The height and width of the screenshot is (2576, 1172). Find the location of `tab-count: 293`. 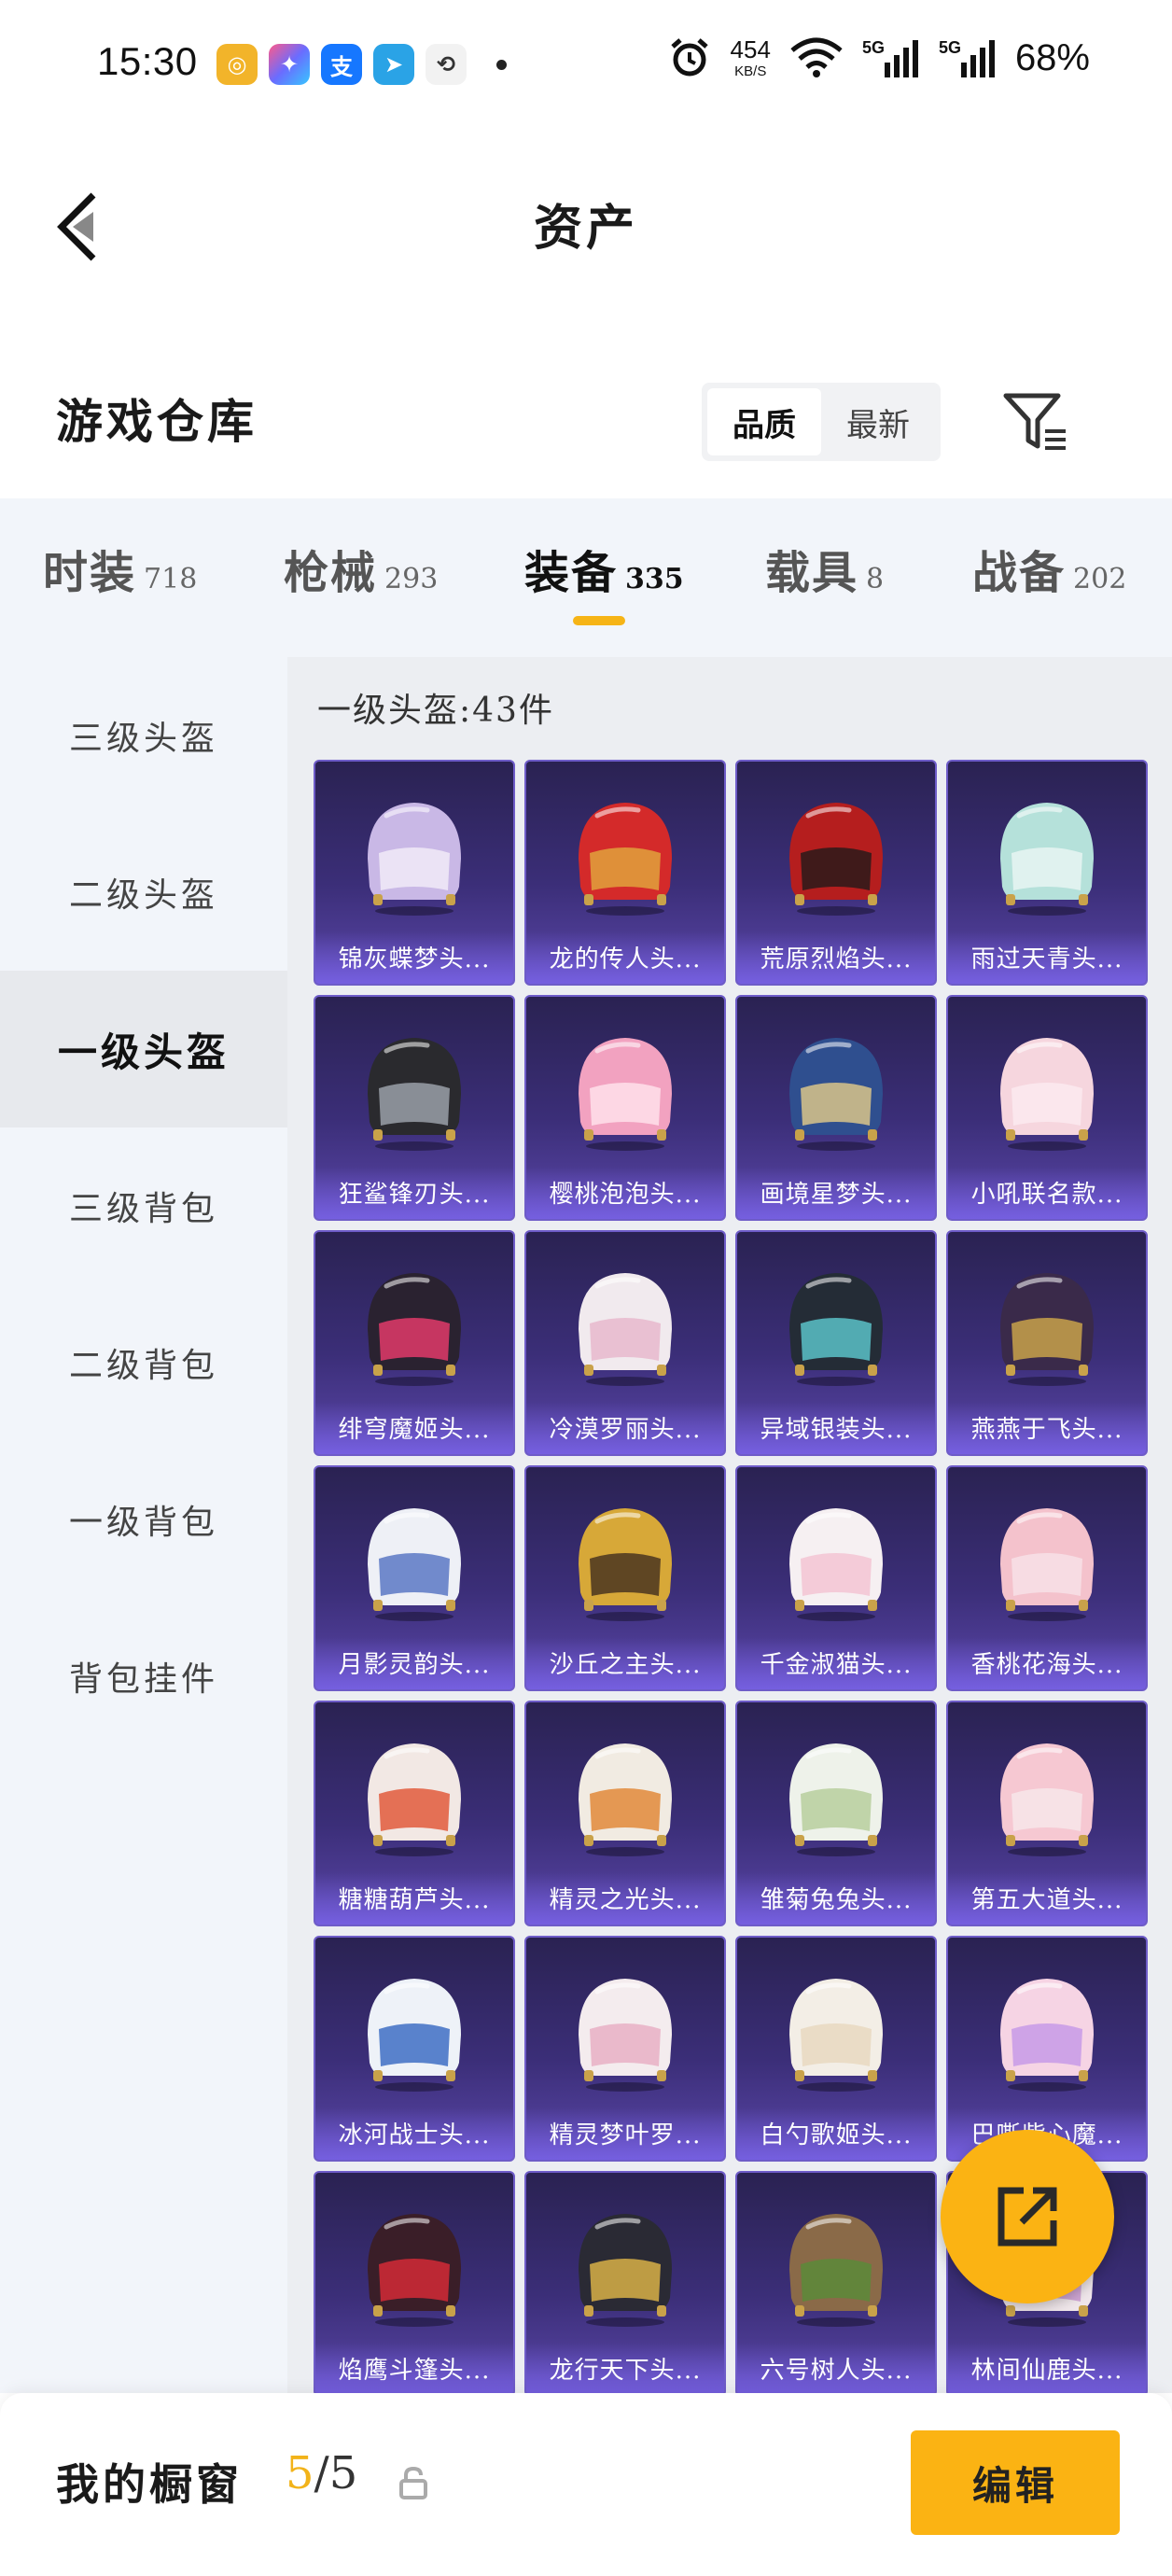

tab-count: 293 is located at coordinates (411, 579).